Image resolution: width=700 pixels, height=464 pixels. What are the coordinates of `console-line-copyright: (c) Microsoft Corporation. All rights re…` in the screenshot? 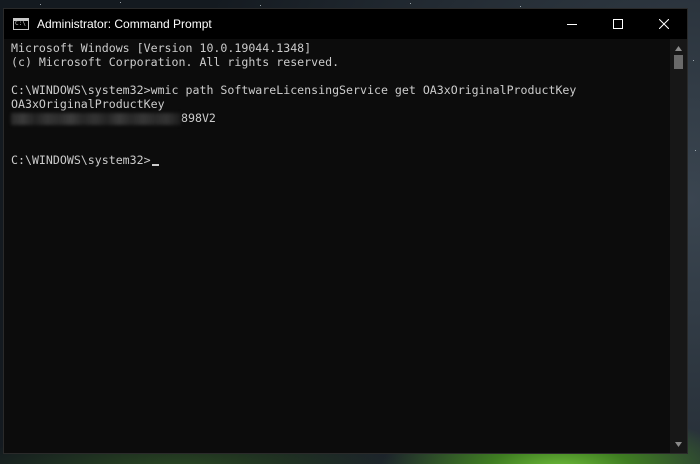 It's located at (175, 62).